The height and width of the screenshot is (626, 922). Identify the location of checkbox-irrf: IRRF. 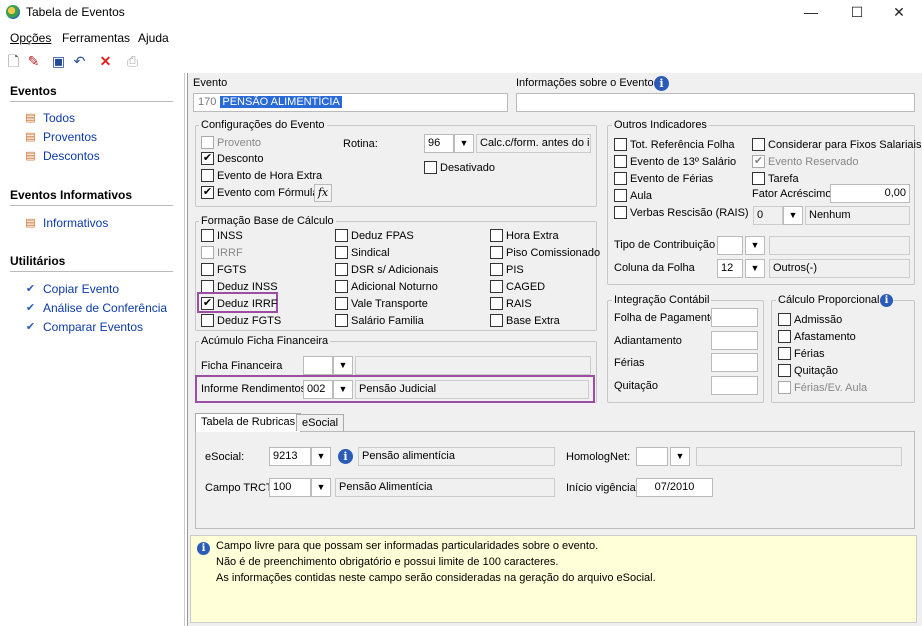
(222, 252).